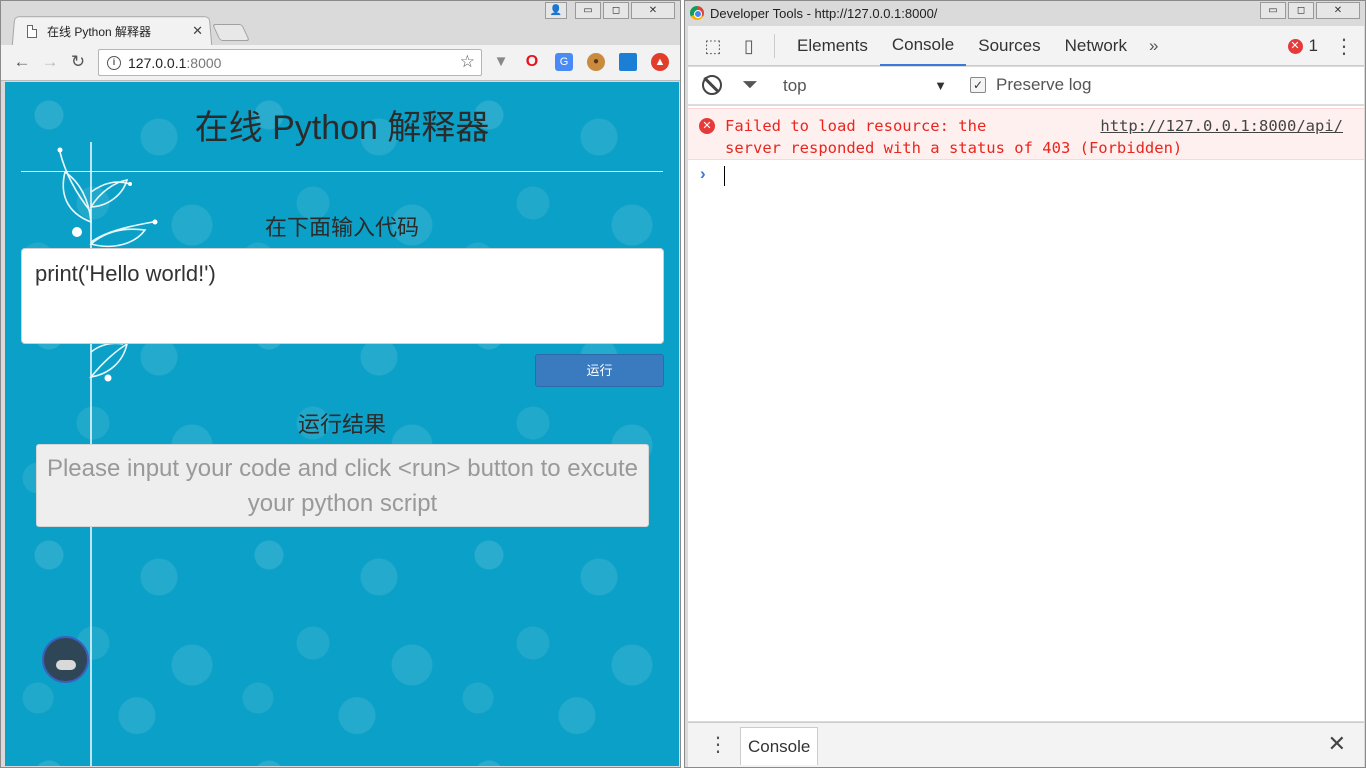  I want to click on drawer-close-icon: ✕, so click(1337, 744).